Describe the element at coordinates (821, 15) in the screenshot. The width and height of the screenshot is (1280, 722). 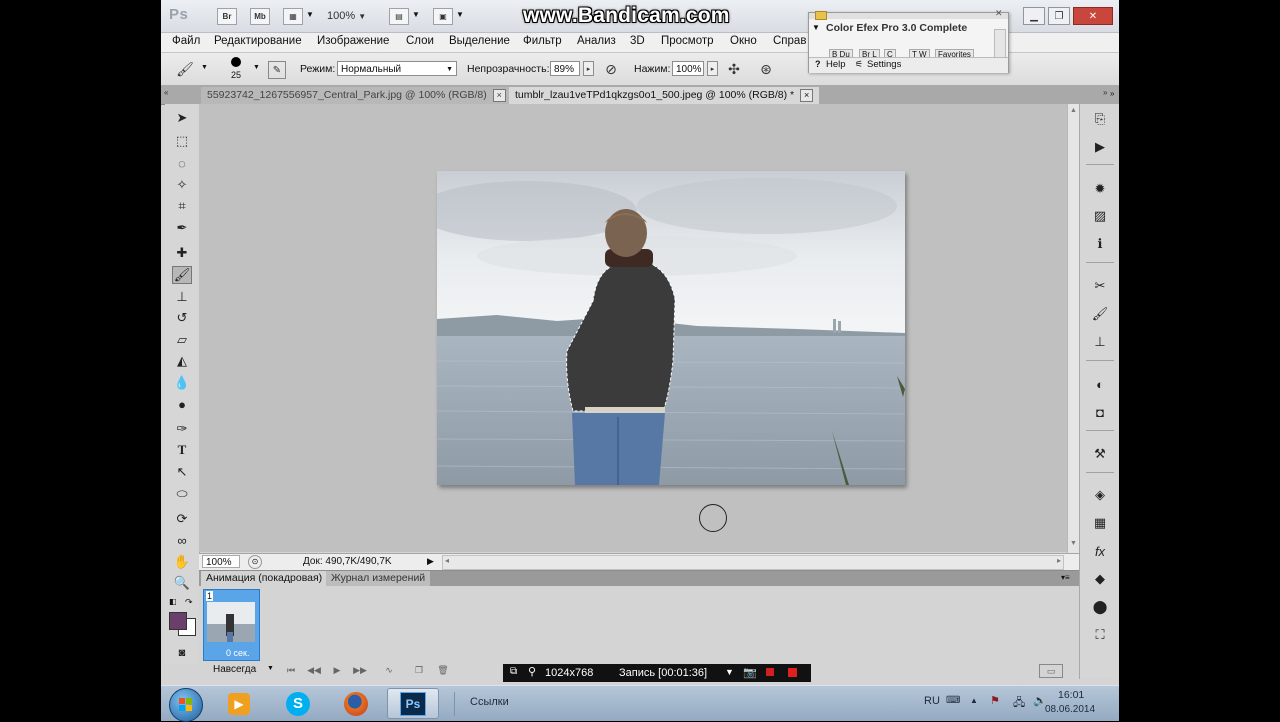
I see `efex-grip-icon` at that location.